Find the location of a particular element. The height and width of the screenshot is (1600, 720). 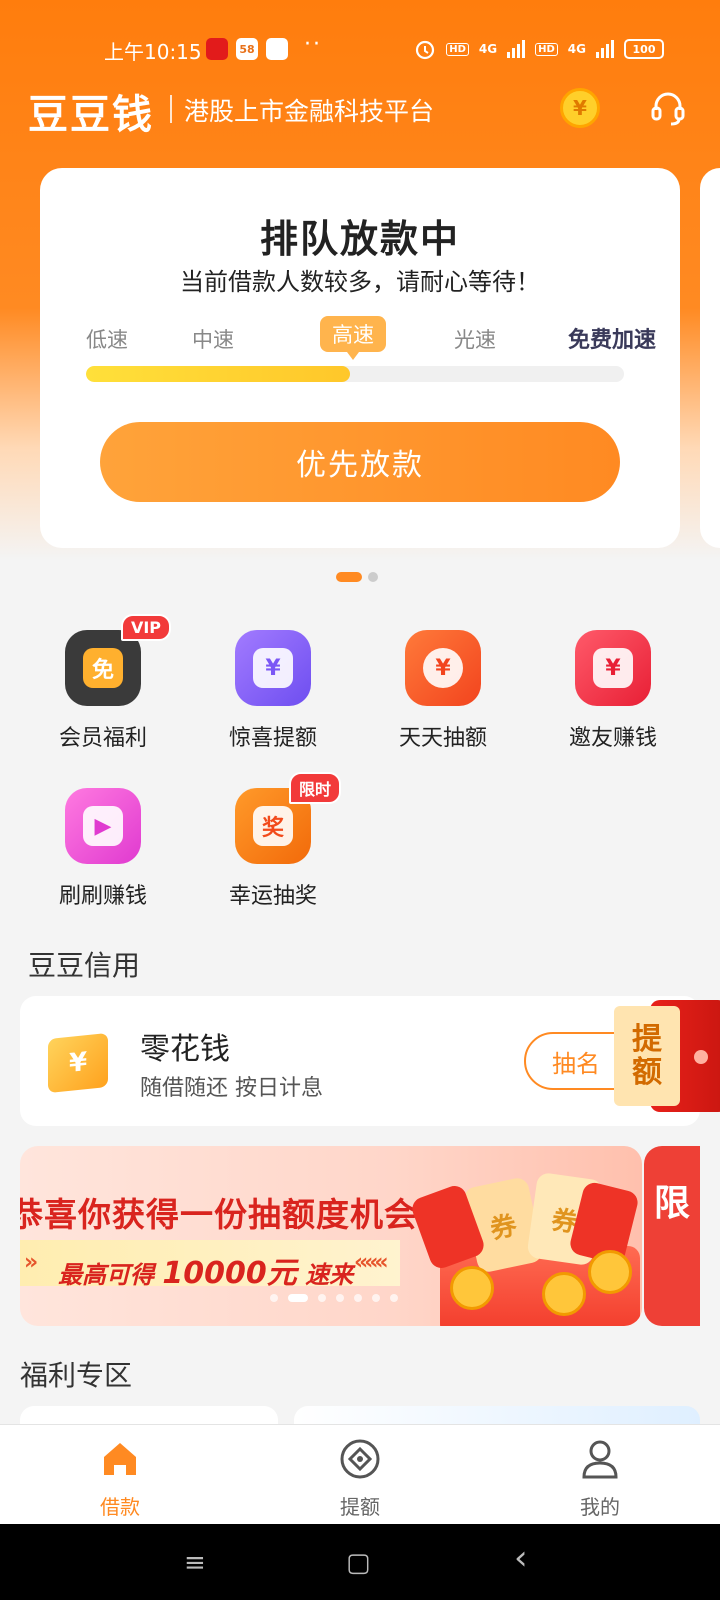

network-type-2: 4G is located at coordinates (576, 49).